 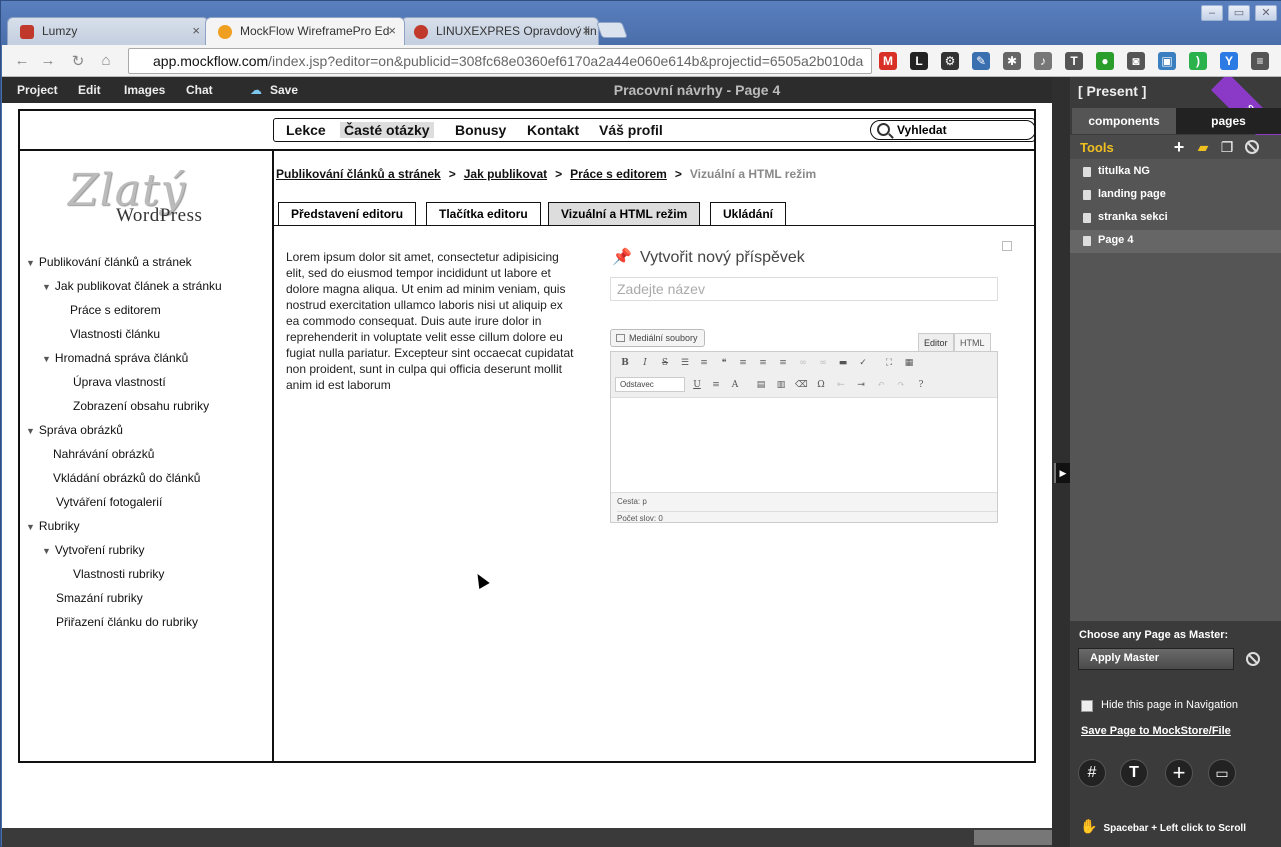 I want to click on gmail-icon: M, so click(x=888, y=61).